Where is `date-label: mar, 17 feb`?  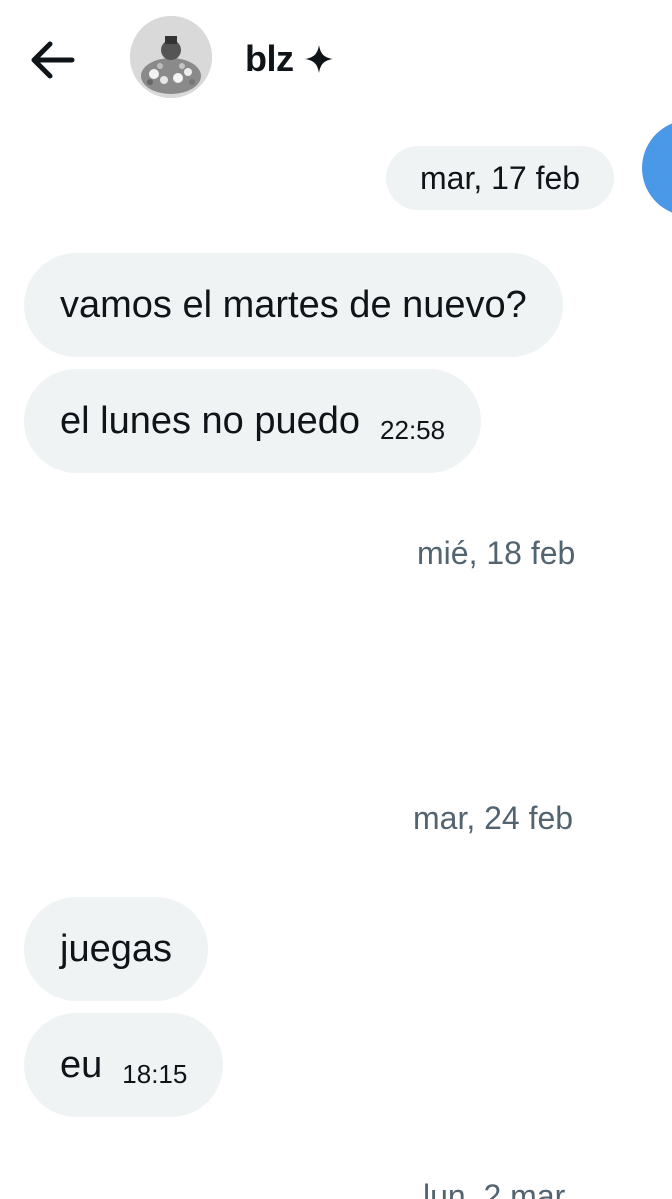
date-label: mar, 17 feb is located at coordinates (500, 178).